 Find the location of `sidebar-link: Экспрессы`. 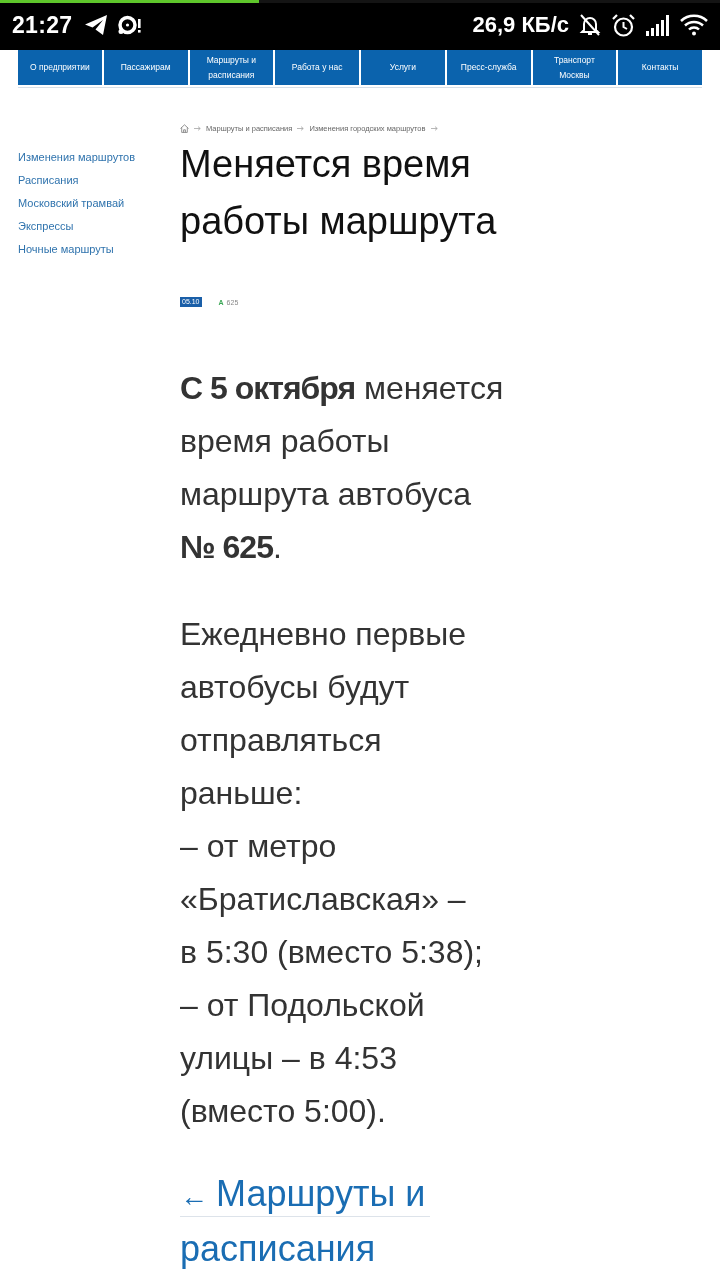

sidebar-link: Экспрессы is located at coordinates (46, 226).